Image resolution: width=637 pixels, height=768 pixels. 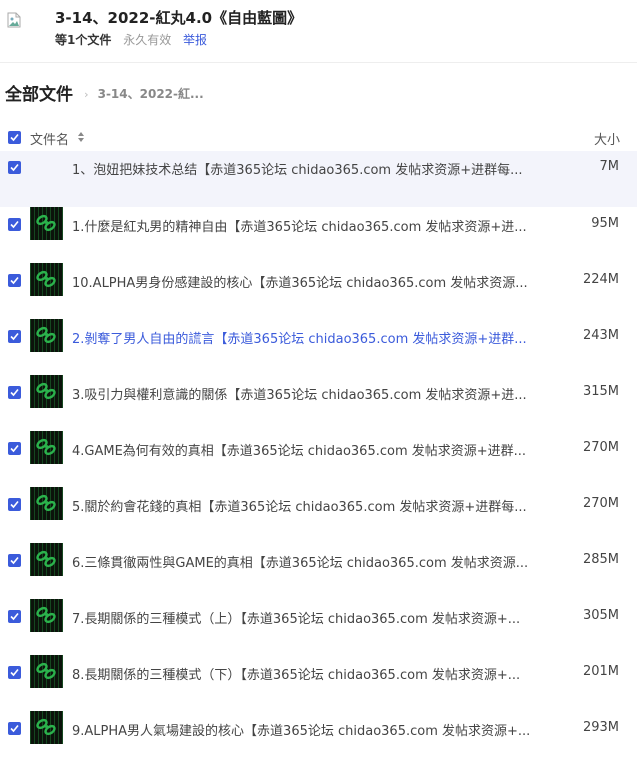 I want to click on share-meta: 等1个文件 永久有效 举报, so click(x=131, y=39).